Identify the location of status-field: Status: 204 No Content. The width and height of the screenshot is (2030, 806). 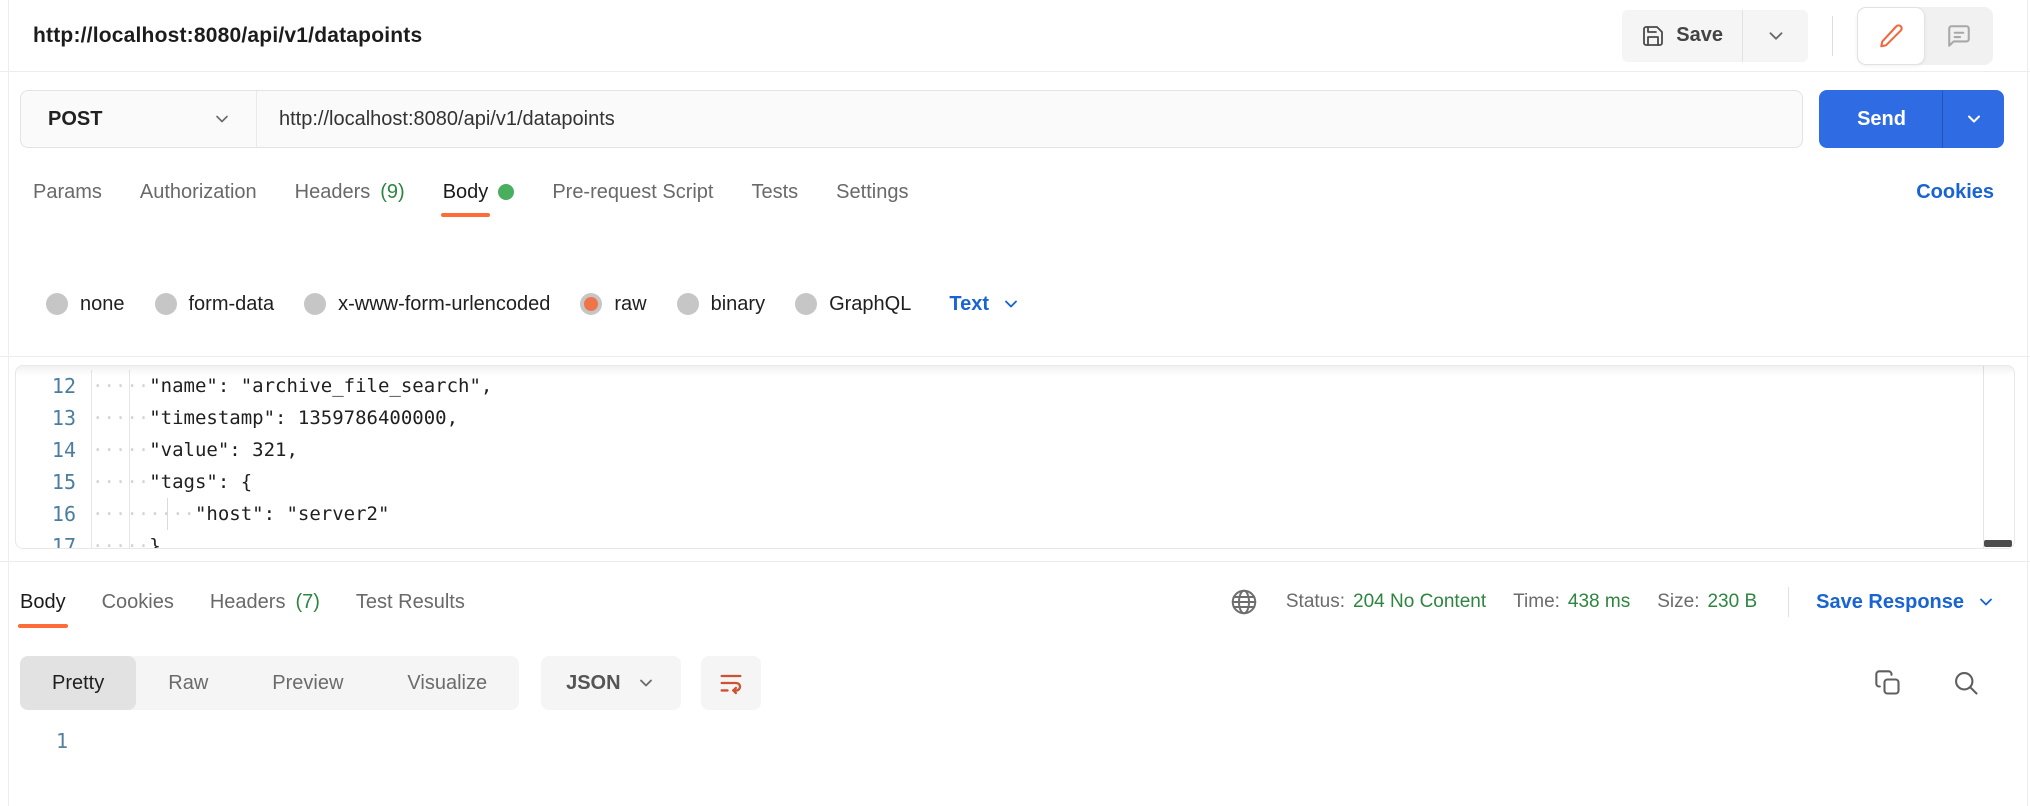
(1386, 602).